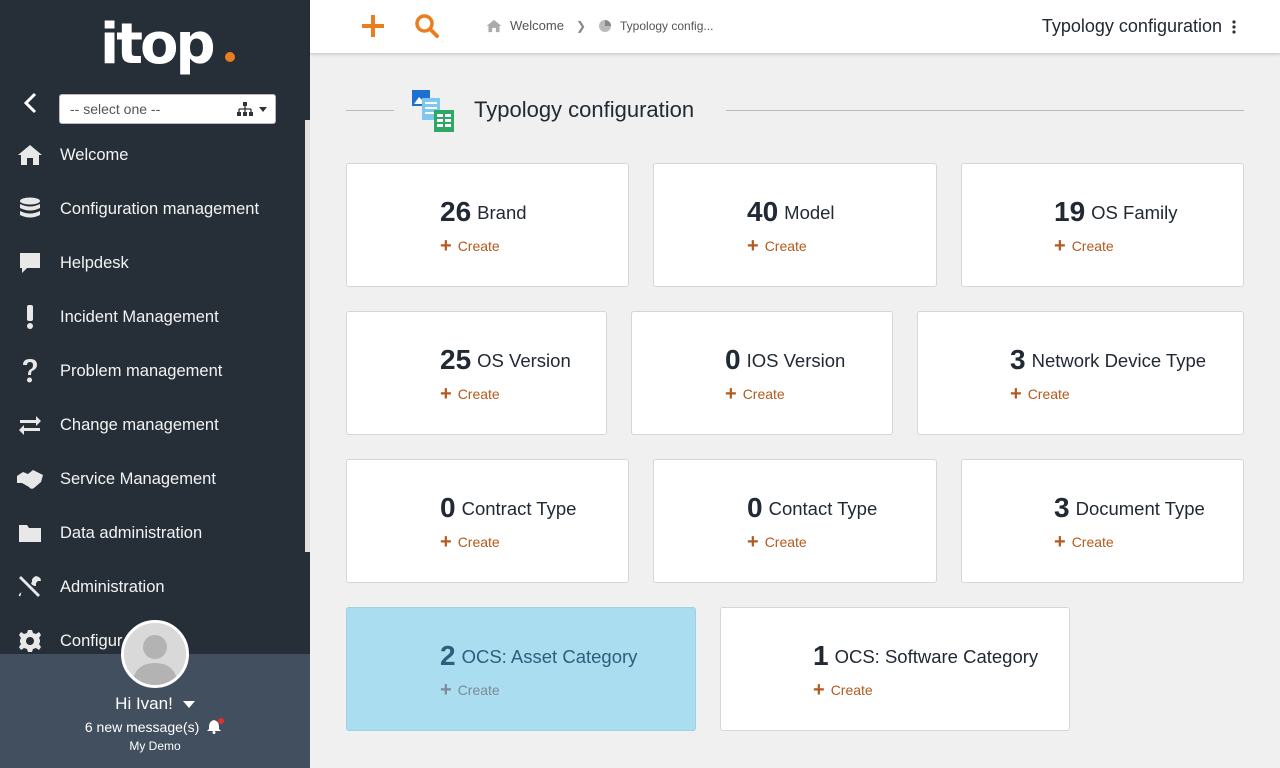  What do you see at coordinates (170, 45) in the screenshot?
I see `itop-logo: itop` at bounding box center [170, 45].